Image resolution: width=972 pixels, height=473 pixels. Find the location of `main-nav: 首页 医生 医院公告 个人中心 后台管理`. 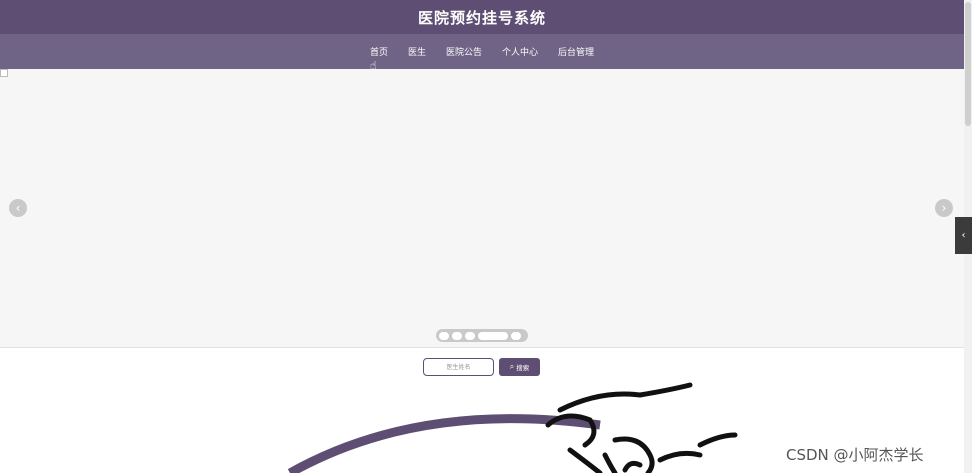

main-nav: 首页 医生 医院公告 个人中心 后台管理 is located at coordinates (482, 53).